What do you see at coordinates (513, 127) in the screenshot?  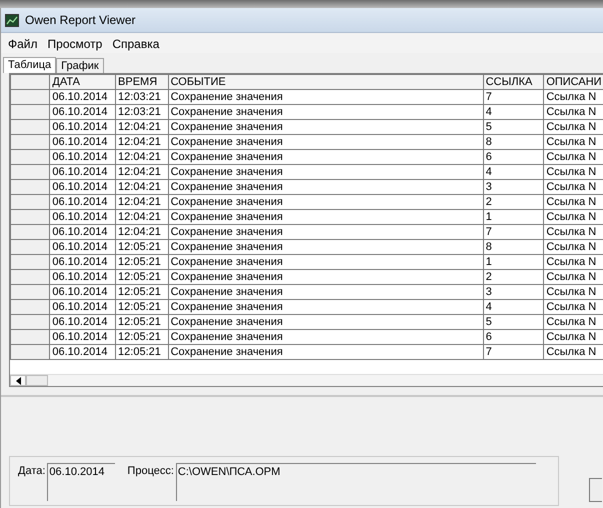 I see `table-cell: 5` at bounding box center [513, 127].